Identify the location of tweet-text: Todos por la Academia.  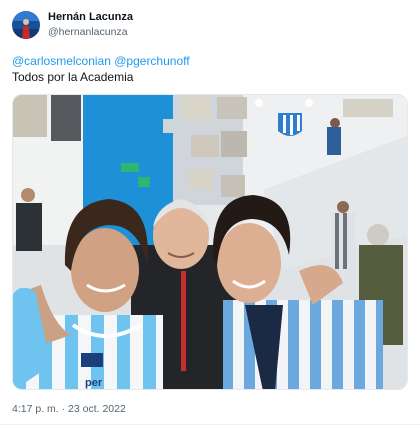
(73, 77).